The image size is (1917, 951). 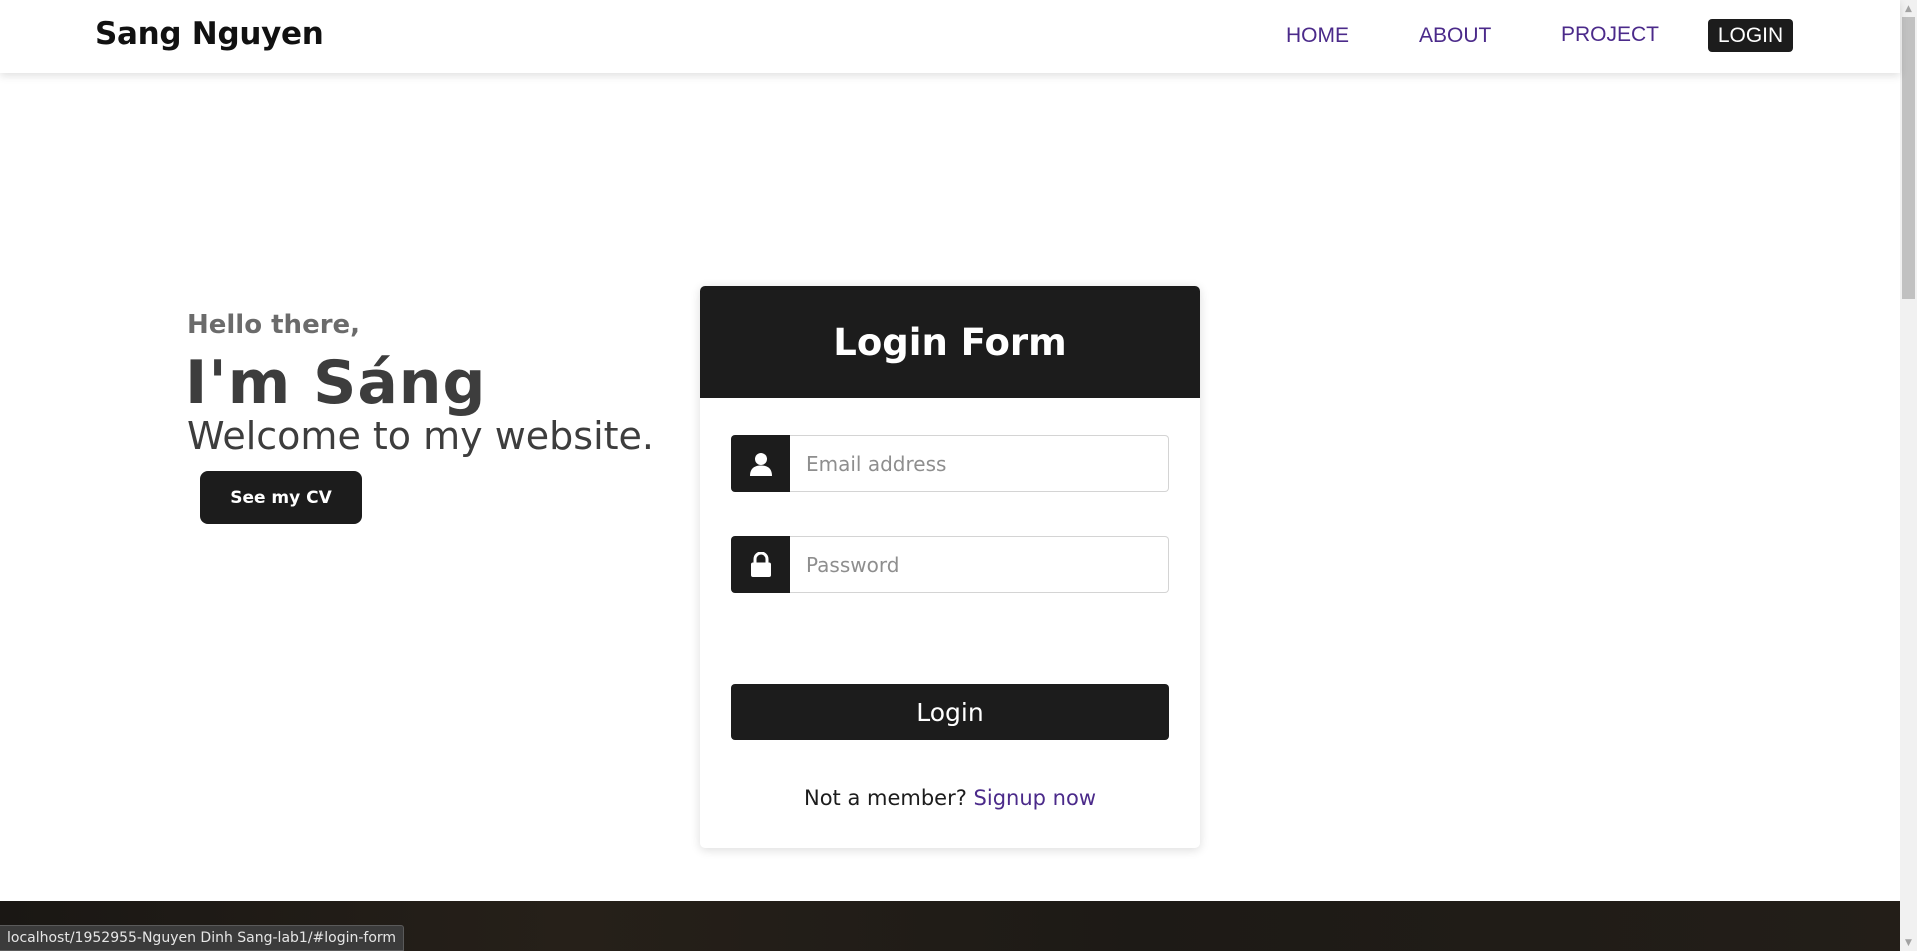 What do you see at coordinates (979, 564) in the screenshot?
I see `password-input` at bounding box center [979, 564].